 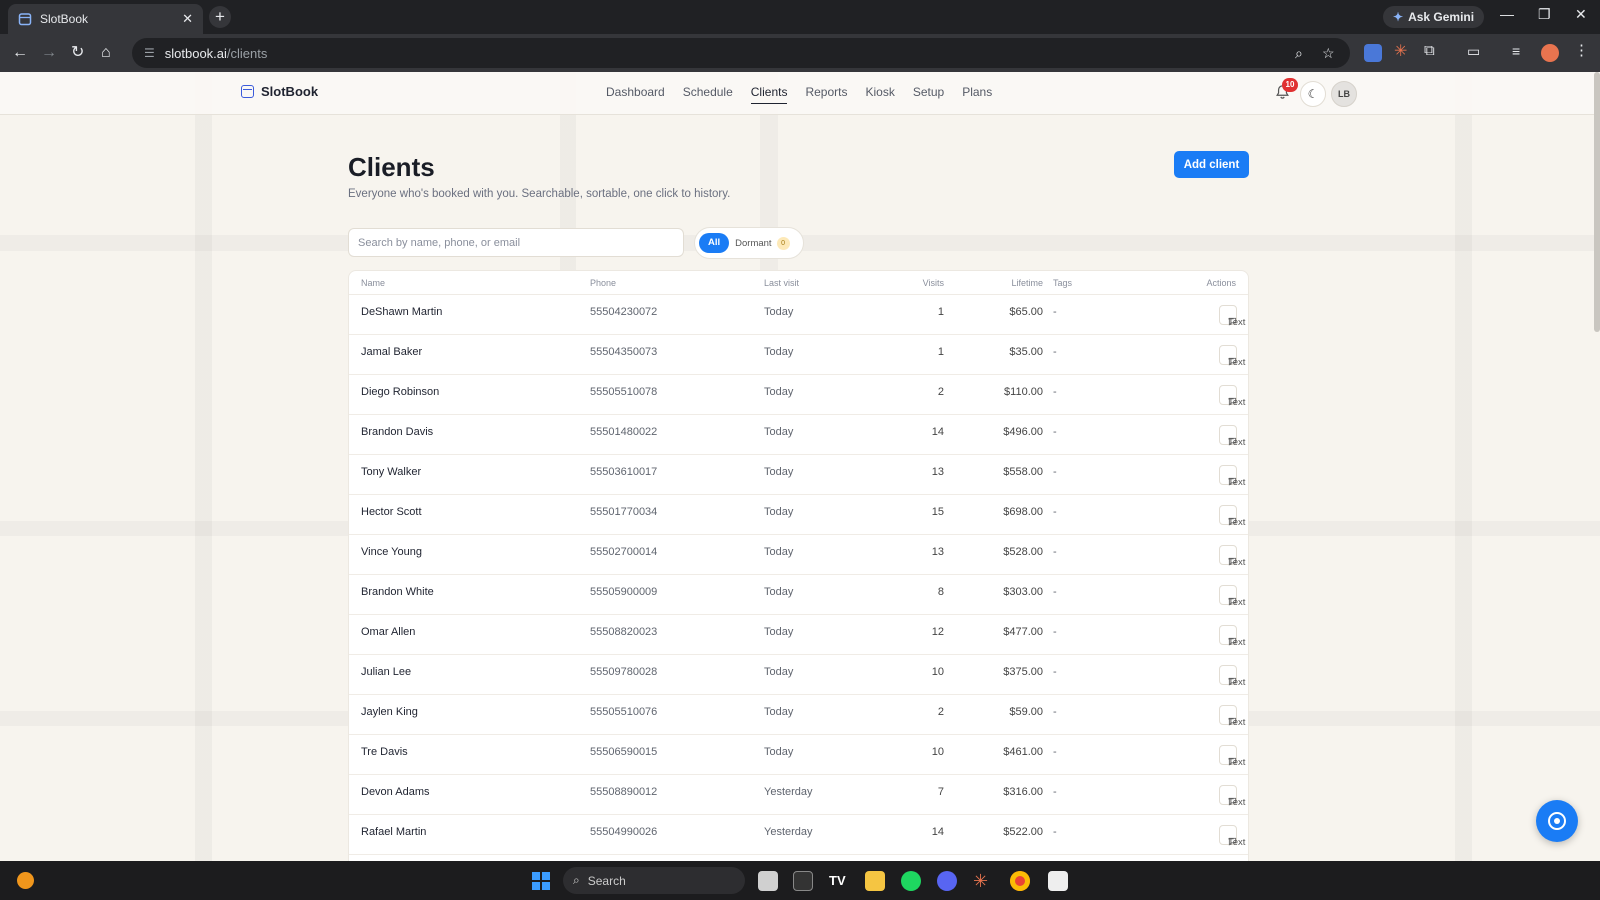 What do you see at coordinates (388, 632) in the screenshot?
I see `client-name: Omar Allen` at bounding box center [388, 632].